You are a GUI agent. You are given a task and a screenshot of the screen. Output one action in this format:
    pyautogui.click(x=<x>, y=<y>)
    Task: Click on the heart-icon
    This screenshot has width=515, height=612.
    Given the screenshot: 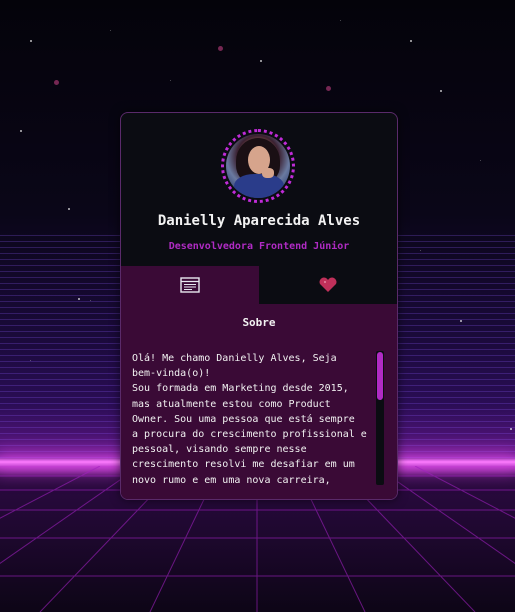 What is the action you would take?
    pyautogui.click(x=328, y=284)
    